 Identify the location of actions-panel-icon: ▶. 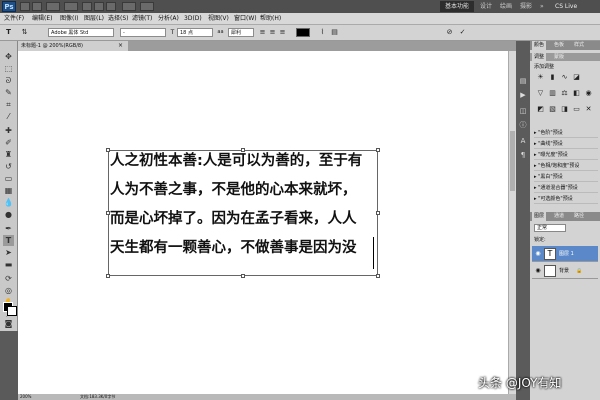
(523, 95).